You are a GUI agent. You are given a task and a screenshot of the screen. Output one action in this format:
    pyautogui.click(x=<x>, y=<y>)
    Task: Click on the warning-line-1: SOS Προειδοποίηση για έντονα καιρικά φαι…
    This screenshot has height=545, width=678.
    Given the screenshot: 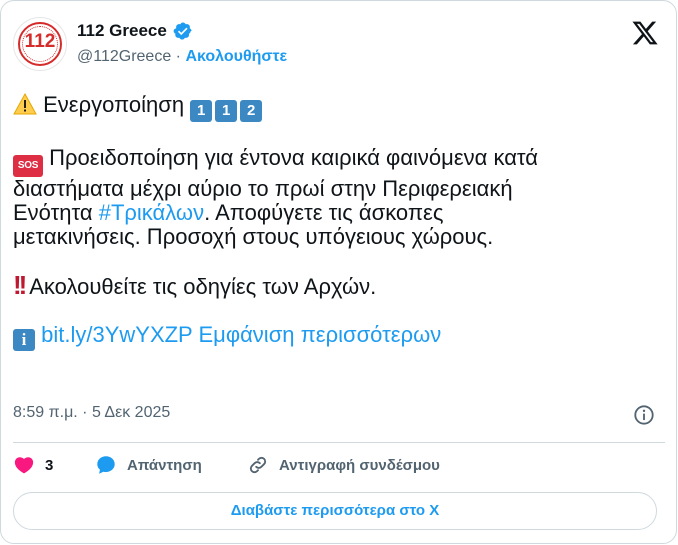 What is the action you would take?
    pyautogui.click(x=338, y=161)
    